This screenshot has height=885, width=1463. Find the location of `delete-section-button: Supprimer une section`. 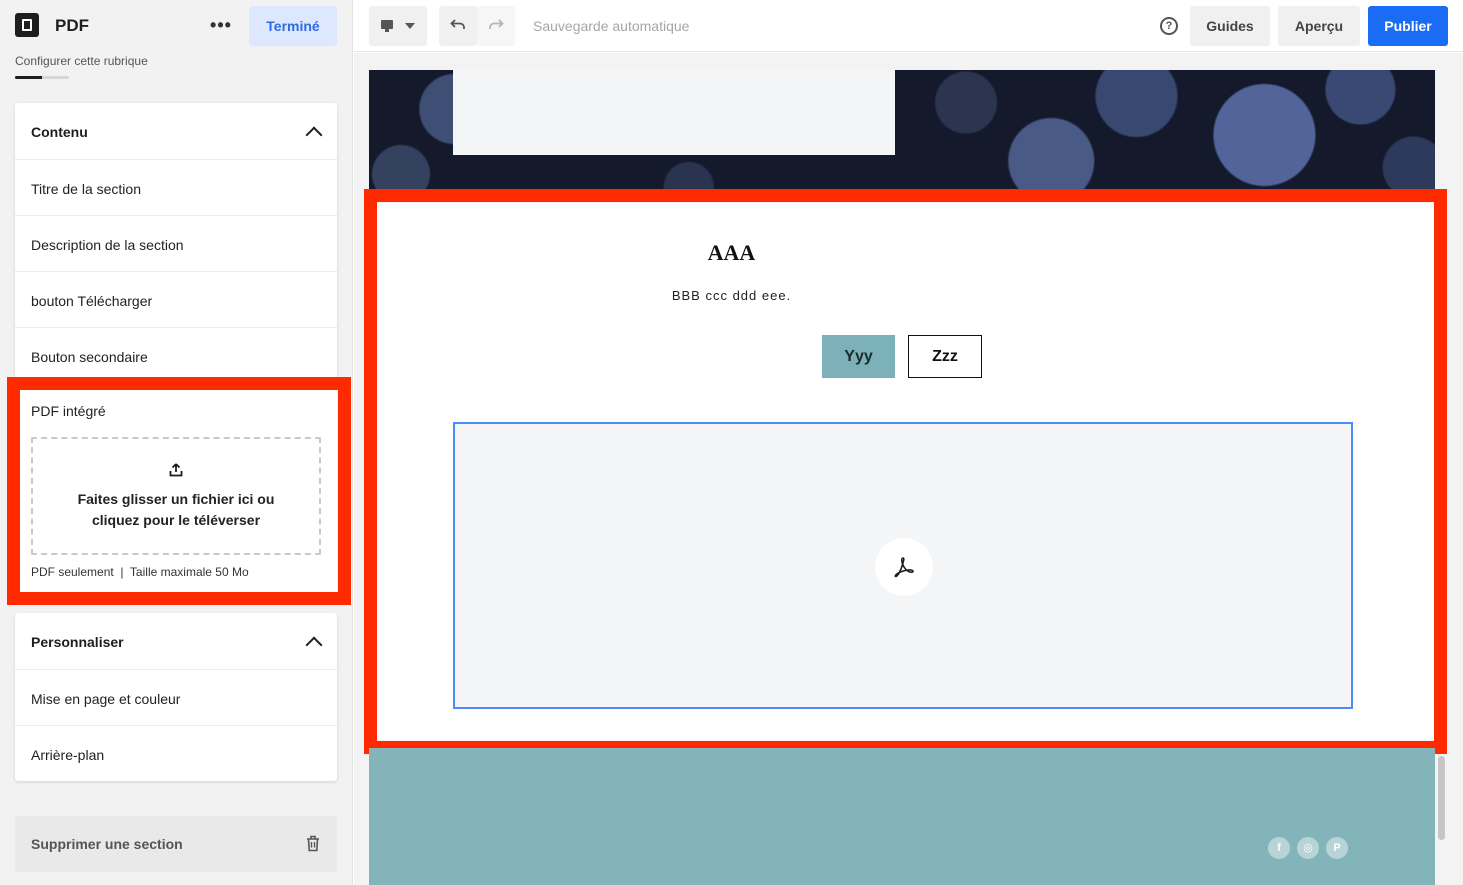

delete-section-button: Supprimer une section is located at coordinates (176, 844).